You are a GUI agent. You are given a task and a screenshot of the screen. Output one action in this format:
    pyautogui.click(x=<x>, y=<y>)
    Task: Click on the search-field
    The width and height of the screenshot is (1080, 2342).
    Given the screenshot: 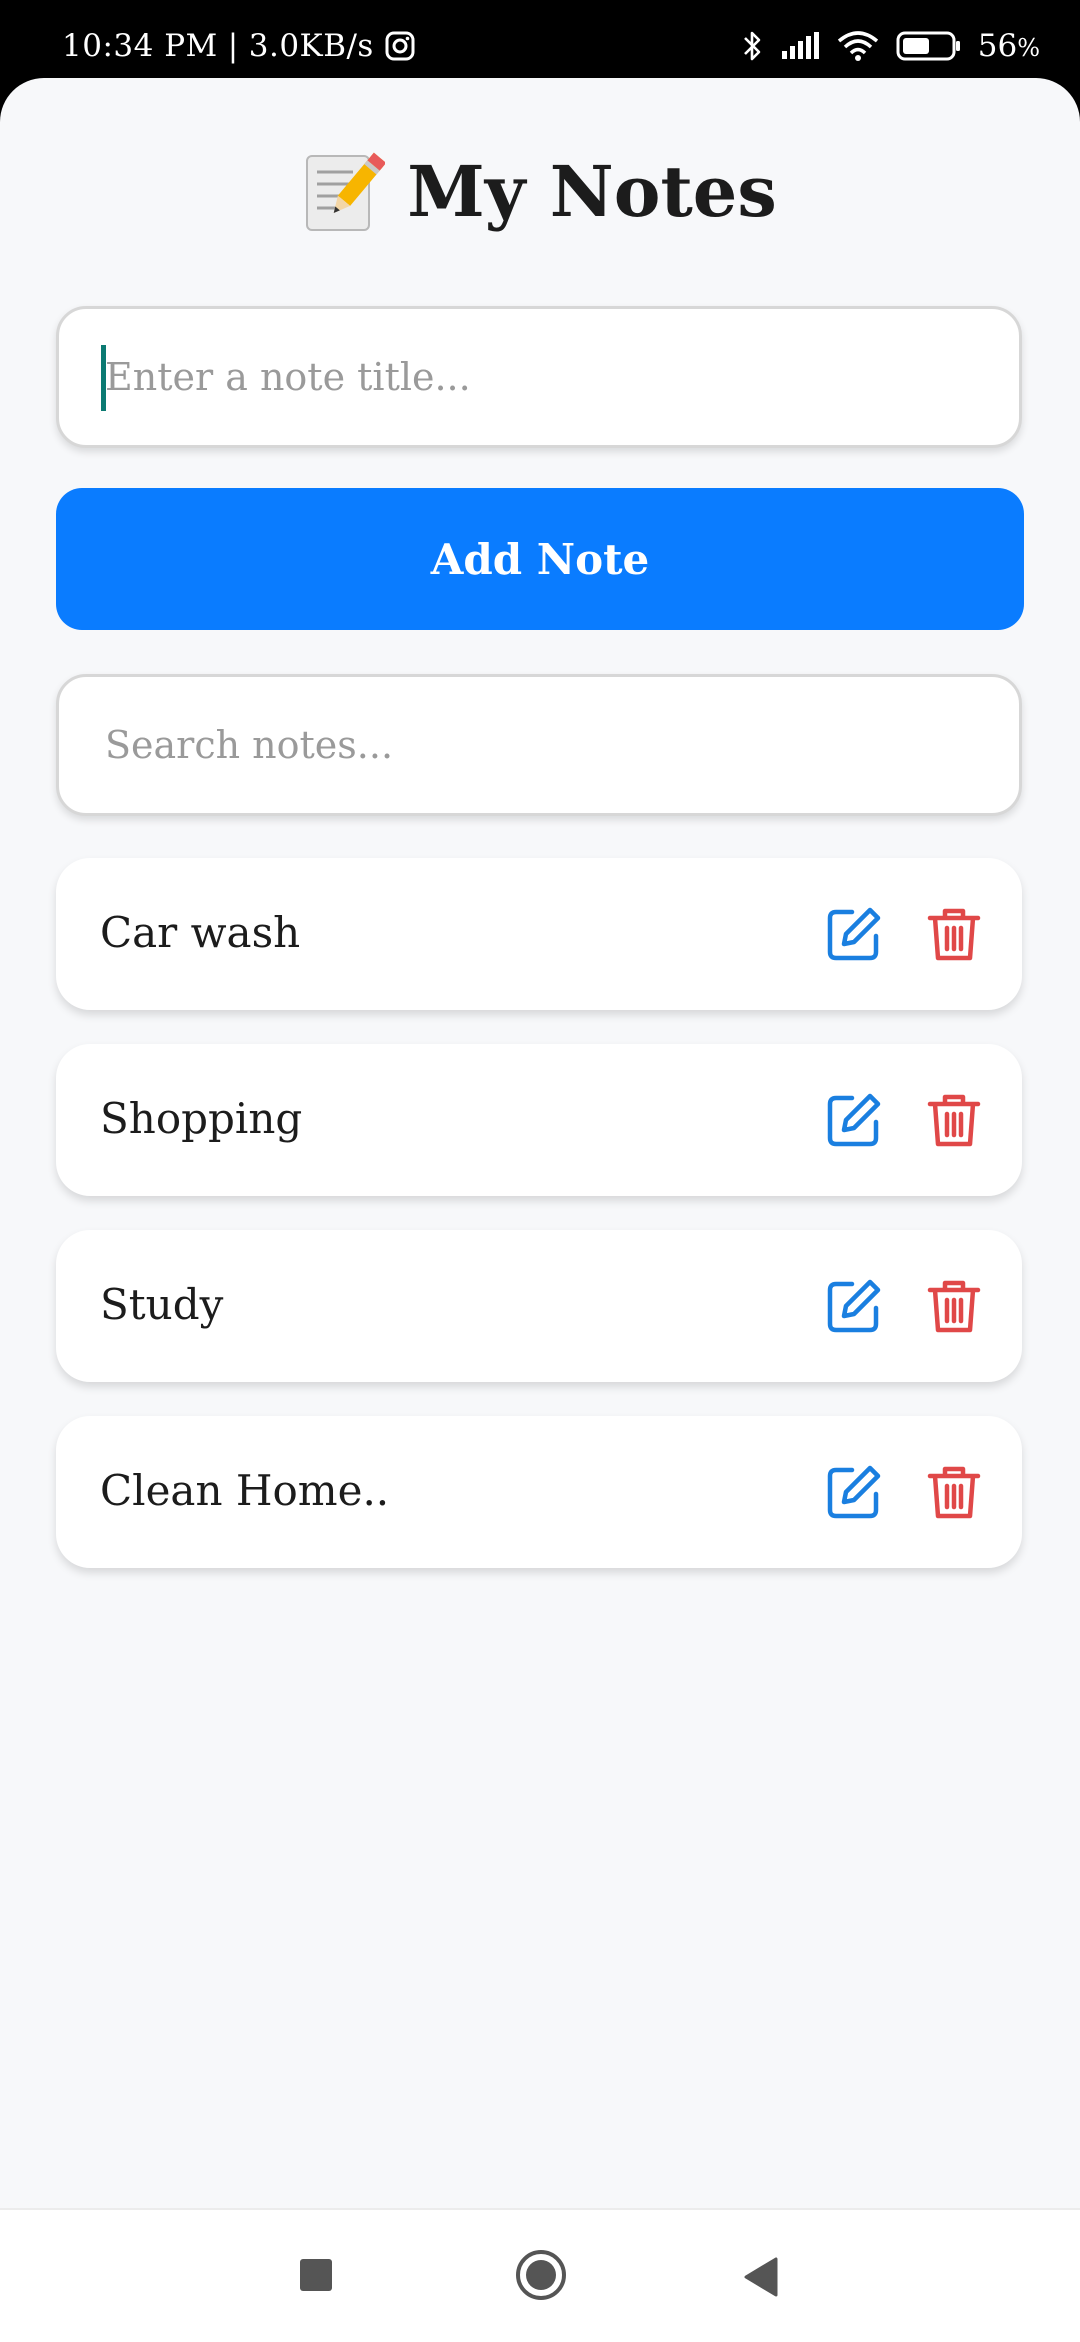 What is the action you would take?
    pyautogui.click(x=539, y=745)
    